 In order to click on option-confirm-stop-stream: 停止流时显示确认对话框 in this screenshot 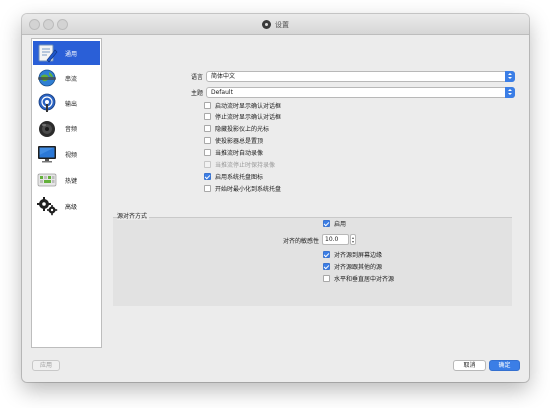, I will do `click(242, 116)`.